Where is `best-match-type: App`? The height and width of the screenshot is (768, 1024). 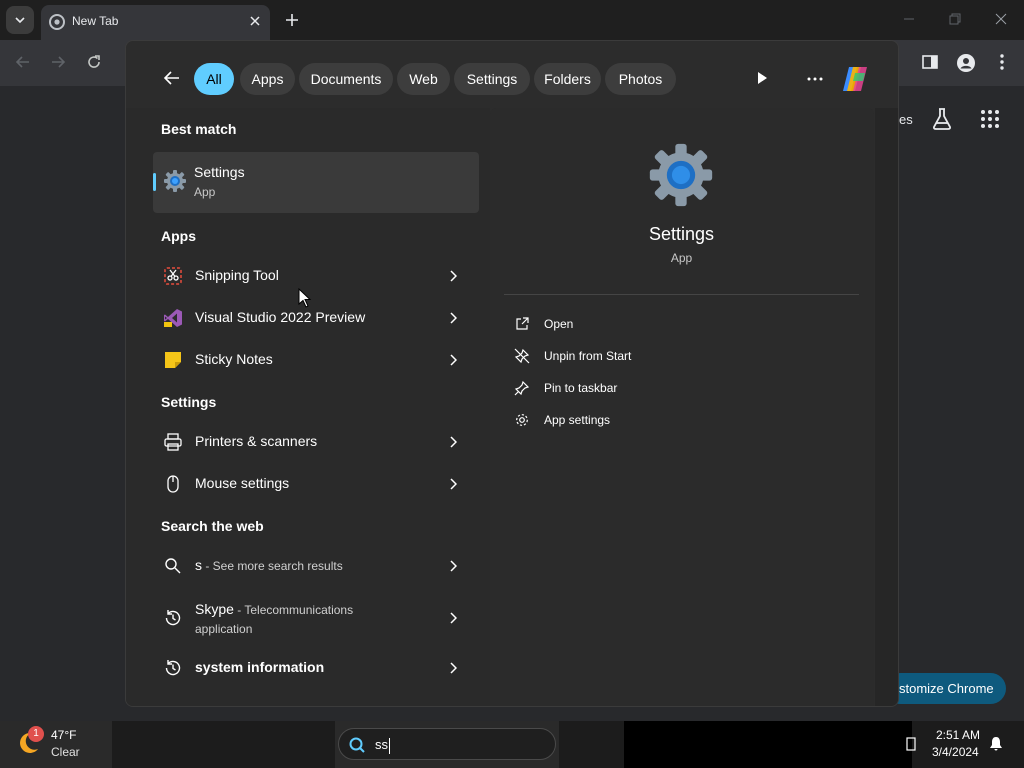
best-match-type: App is located at coordinates (205, 192).